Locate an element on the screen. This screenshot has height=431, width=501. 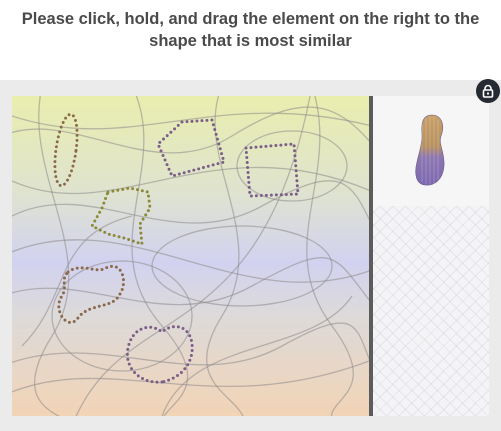
shape-oval is located at coordinates (66, 150).